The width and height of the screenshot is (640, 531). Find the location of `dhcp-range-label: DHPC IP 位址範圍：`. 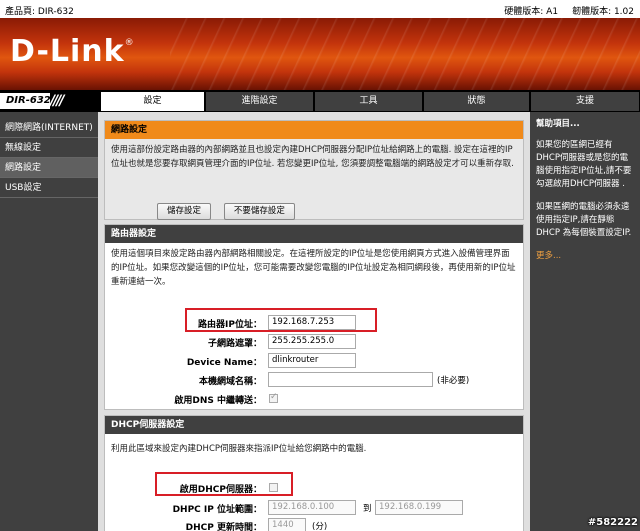

dhcp-range-label: DHPC IP 位址範圍： is located at coordinates (217, 510).